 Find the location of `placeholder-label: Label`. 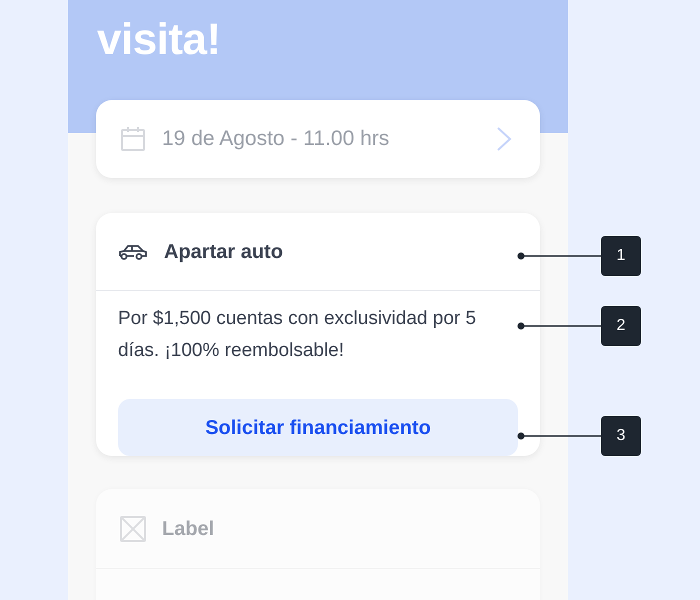

placeholder-label: Label is located at coordinates (188, 529).